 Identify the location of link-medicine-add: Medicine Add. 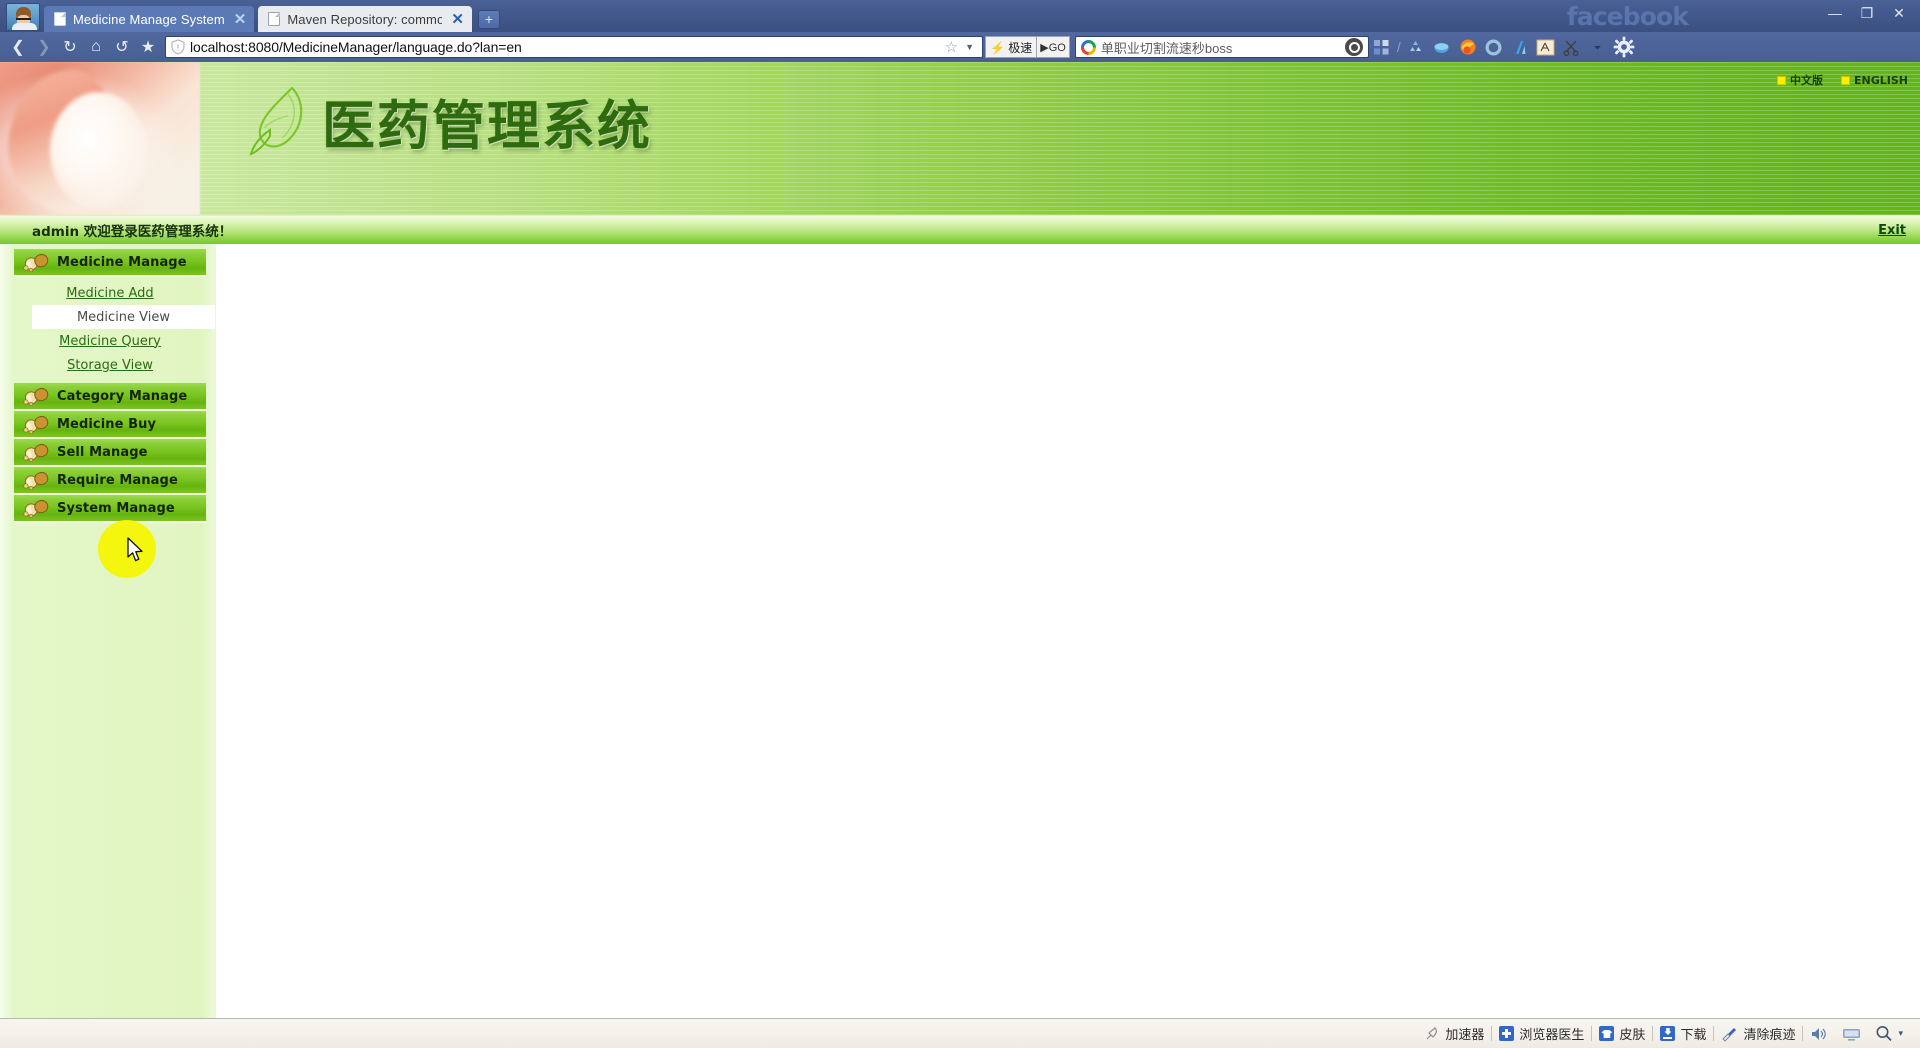
(109, 293).